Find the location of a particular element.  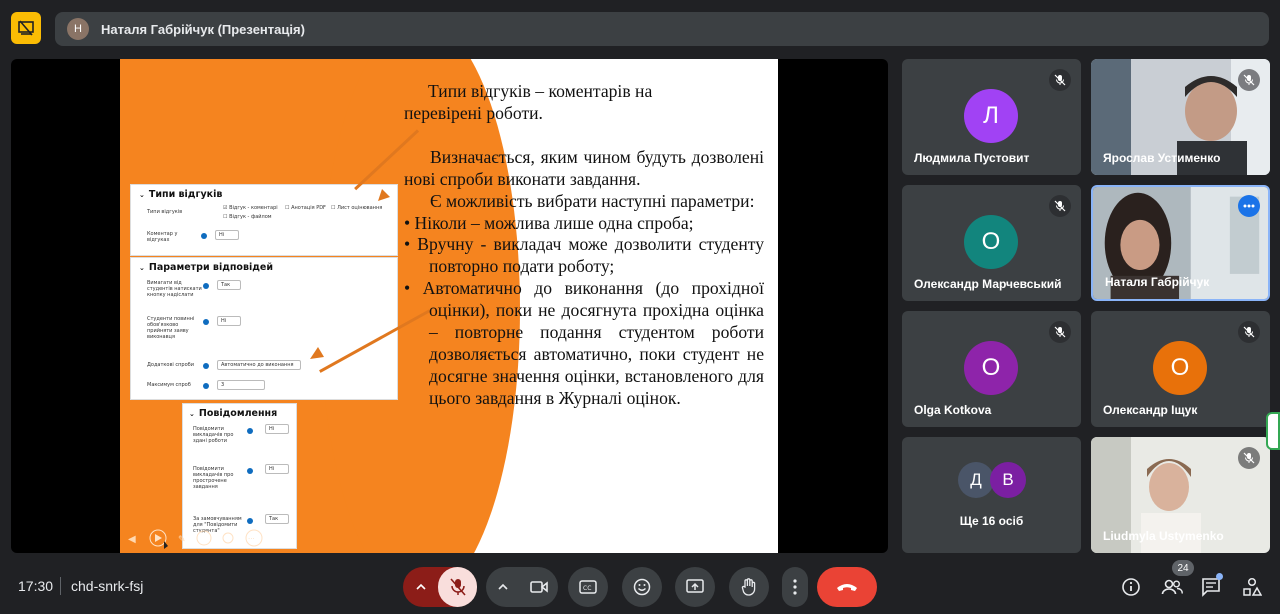

participant-name: Олександр Марчевський is located at coordinates (988, 284).